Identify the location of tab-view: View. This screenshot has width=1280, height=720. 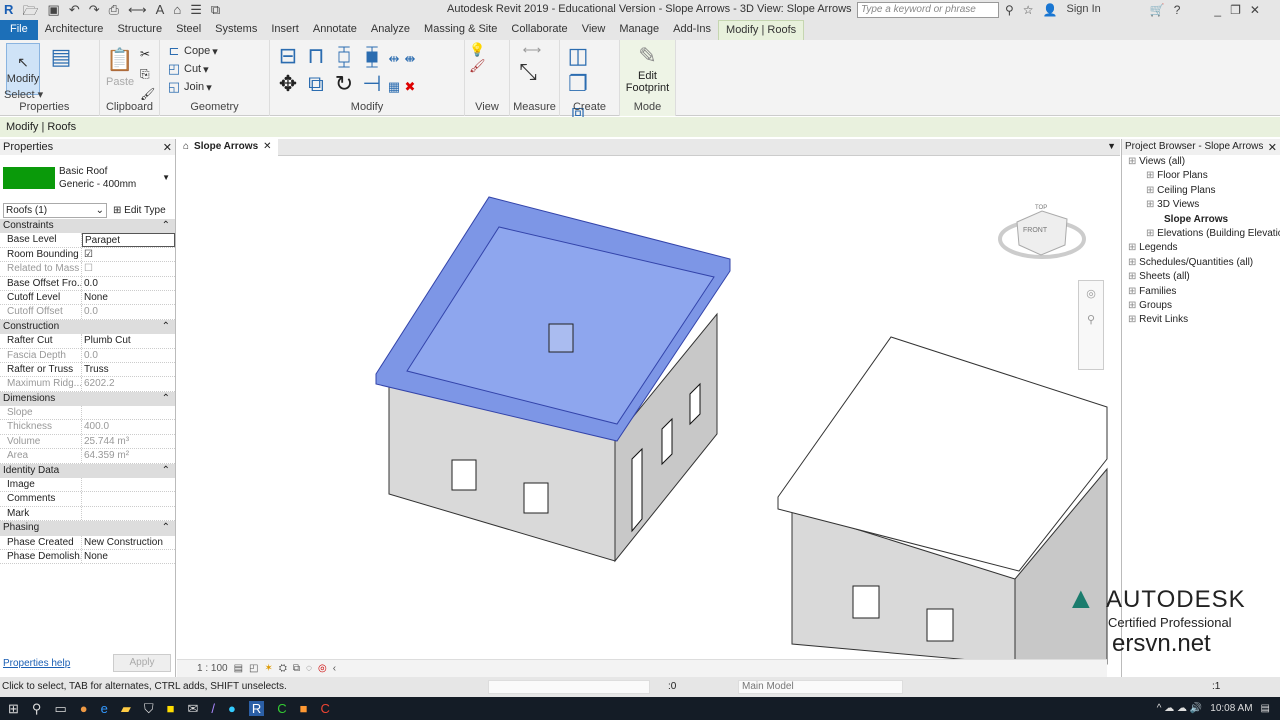
(594, 30).